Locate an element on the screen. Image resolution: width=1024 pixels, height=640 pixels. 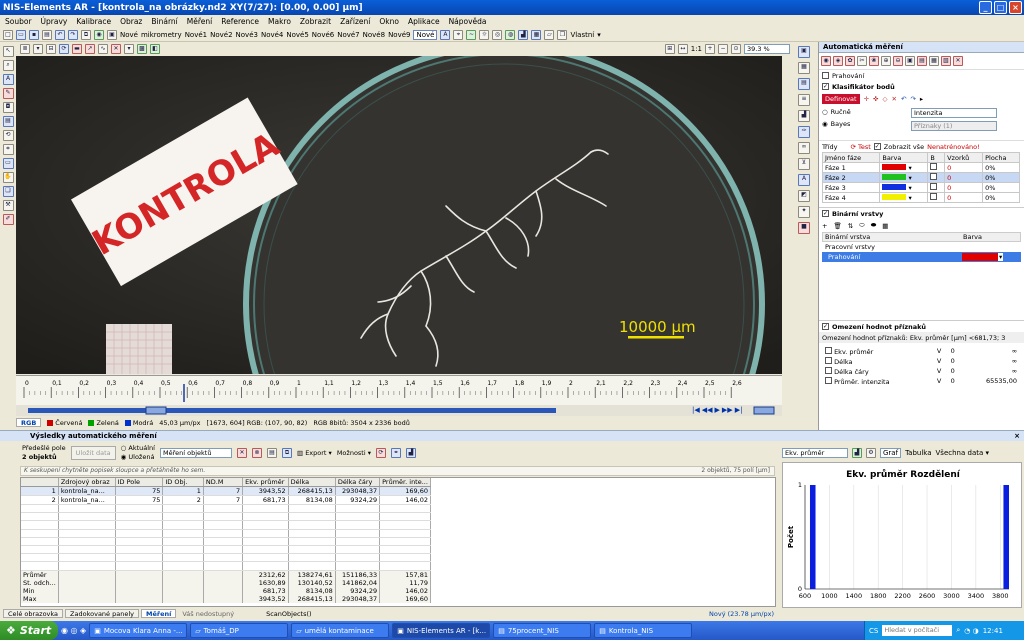
ruler-icon: ▬ is located at coordinates (77, 48).